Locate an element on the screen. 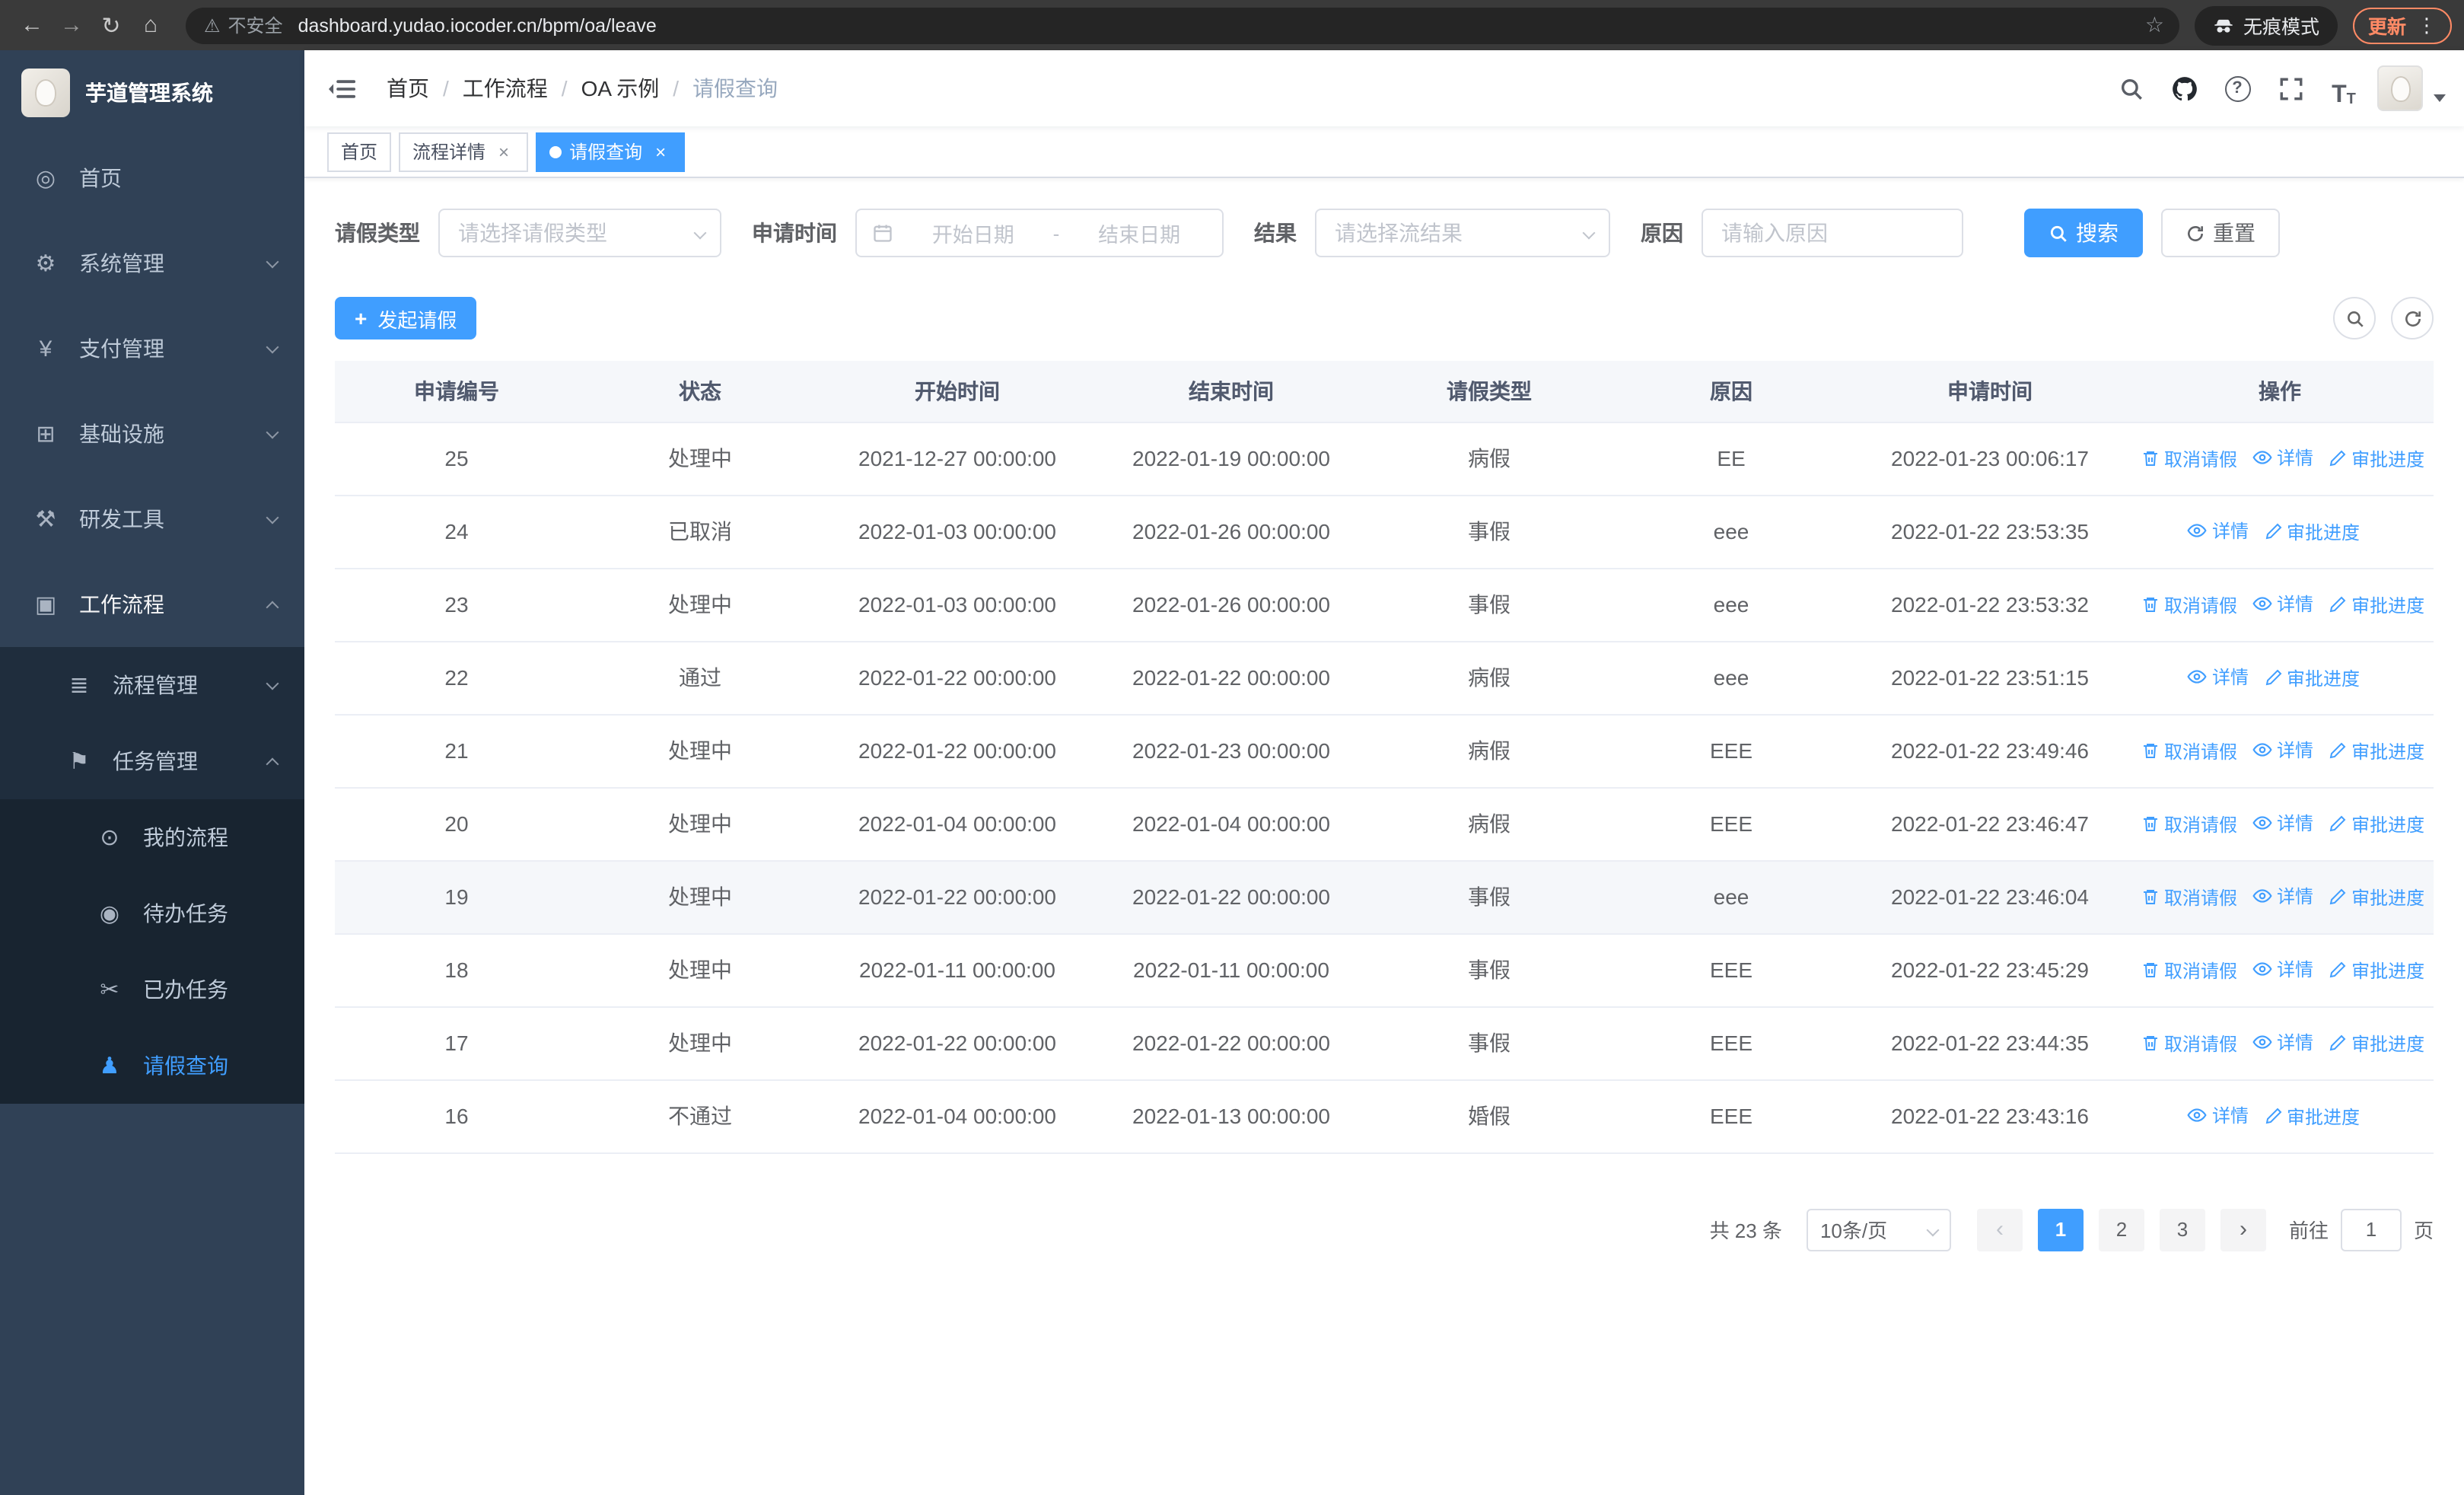 Image resolution: width=2464 pixels, height=1495 pixels. sidebar-item-workflow: ▣ 工作流程 is located at coordinates (152, 605).